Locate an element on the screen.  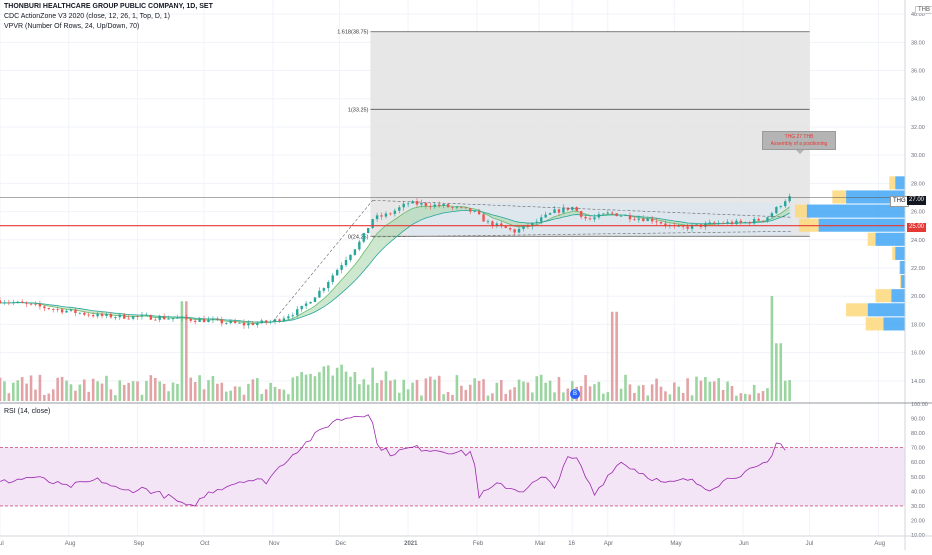
price-tick-label: 16.00 is located at coordinates (918, 354).